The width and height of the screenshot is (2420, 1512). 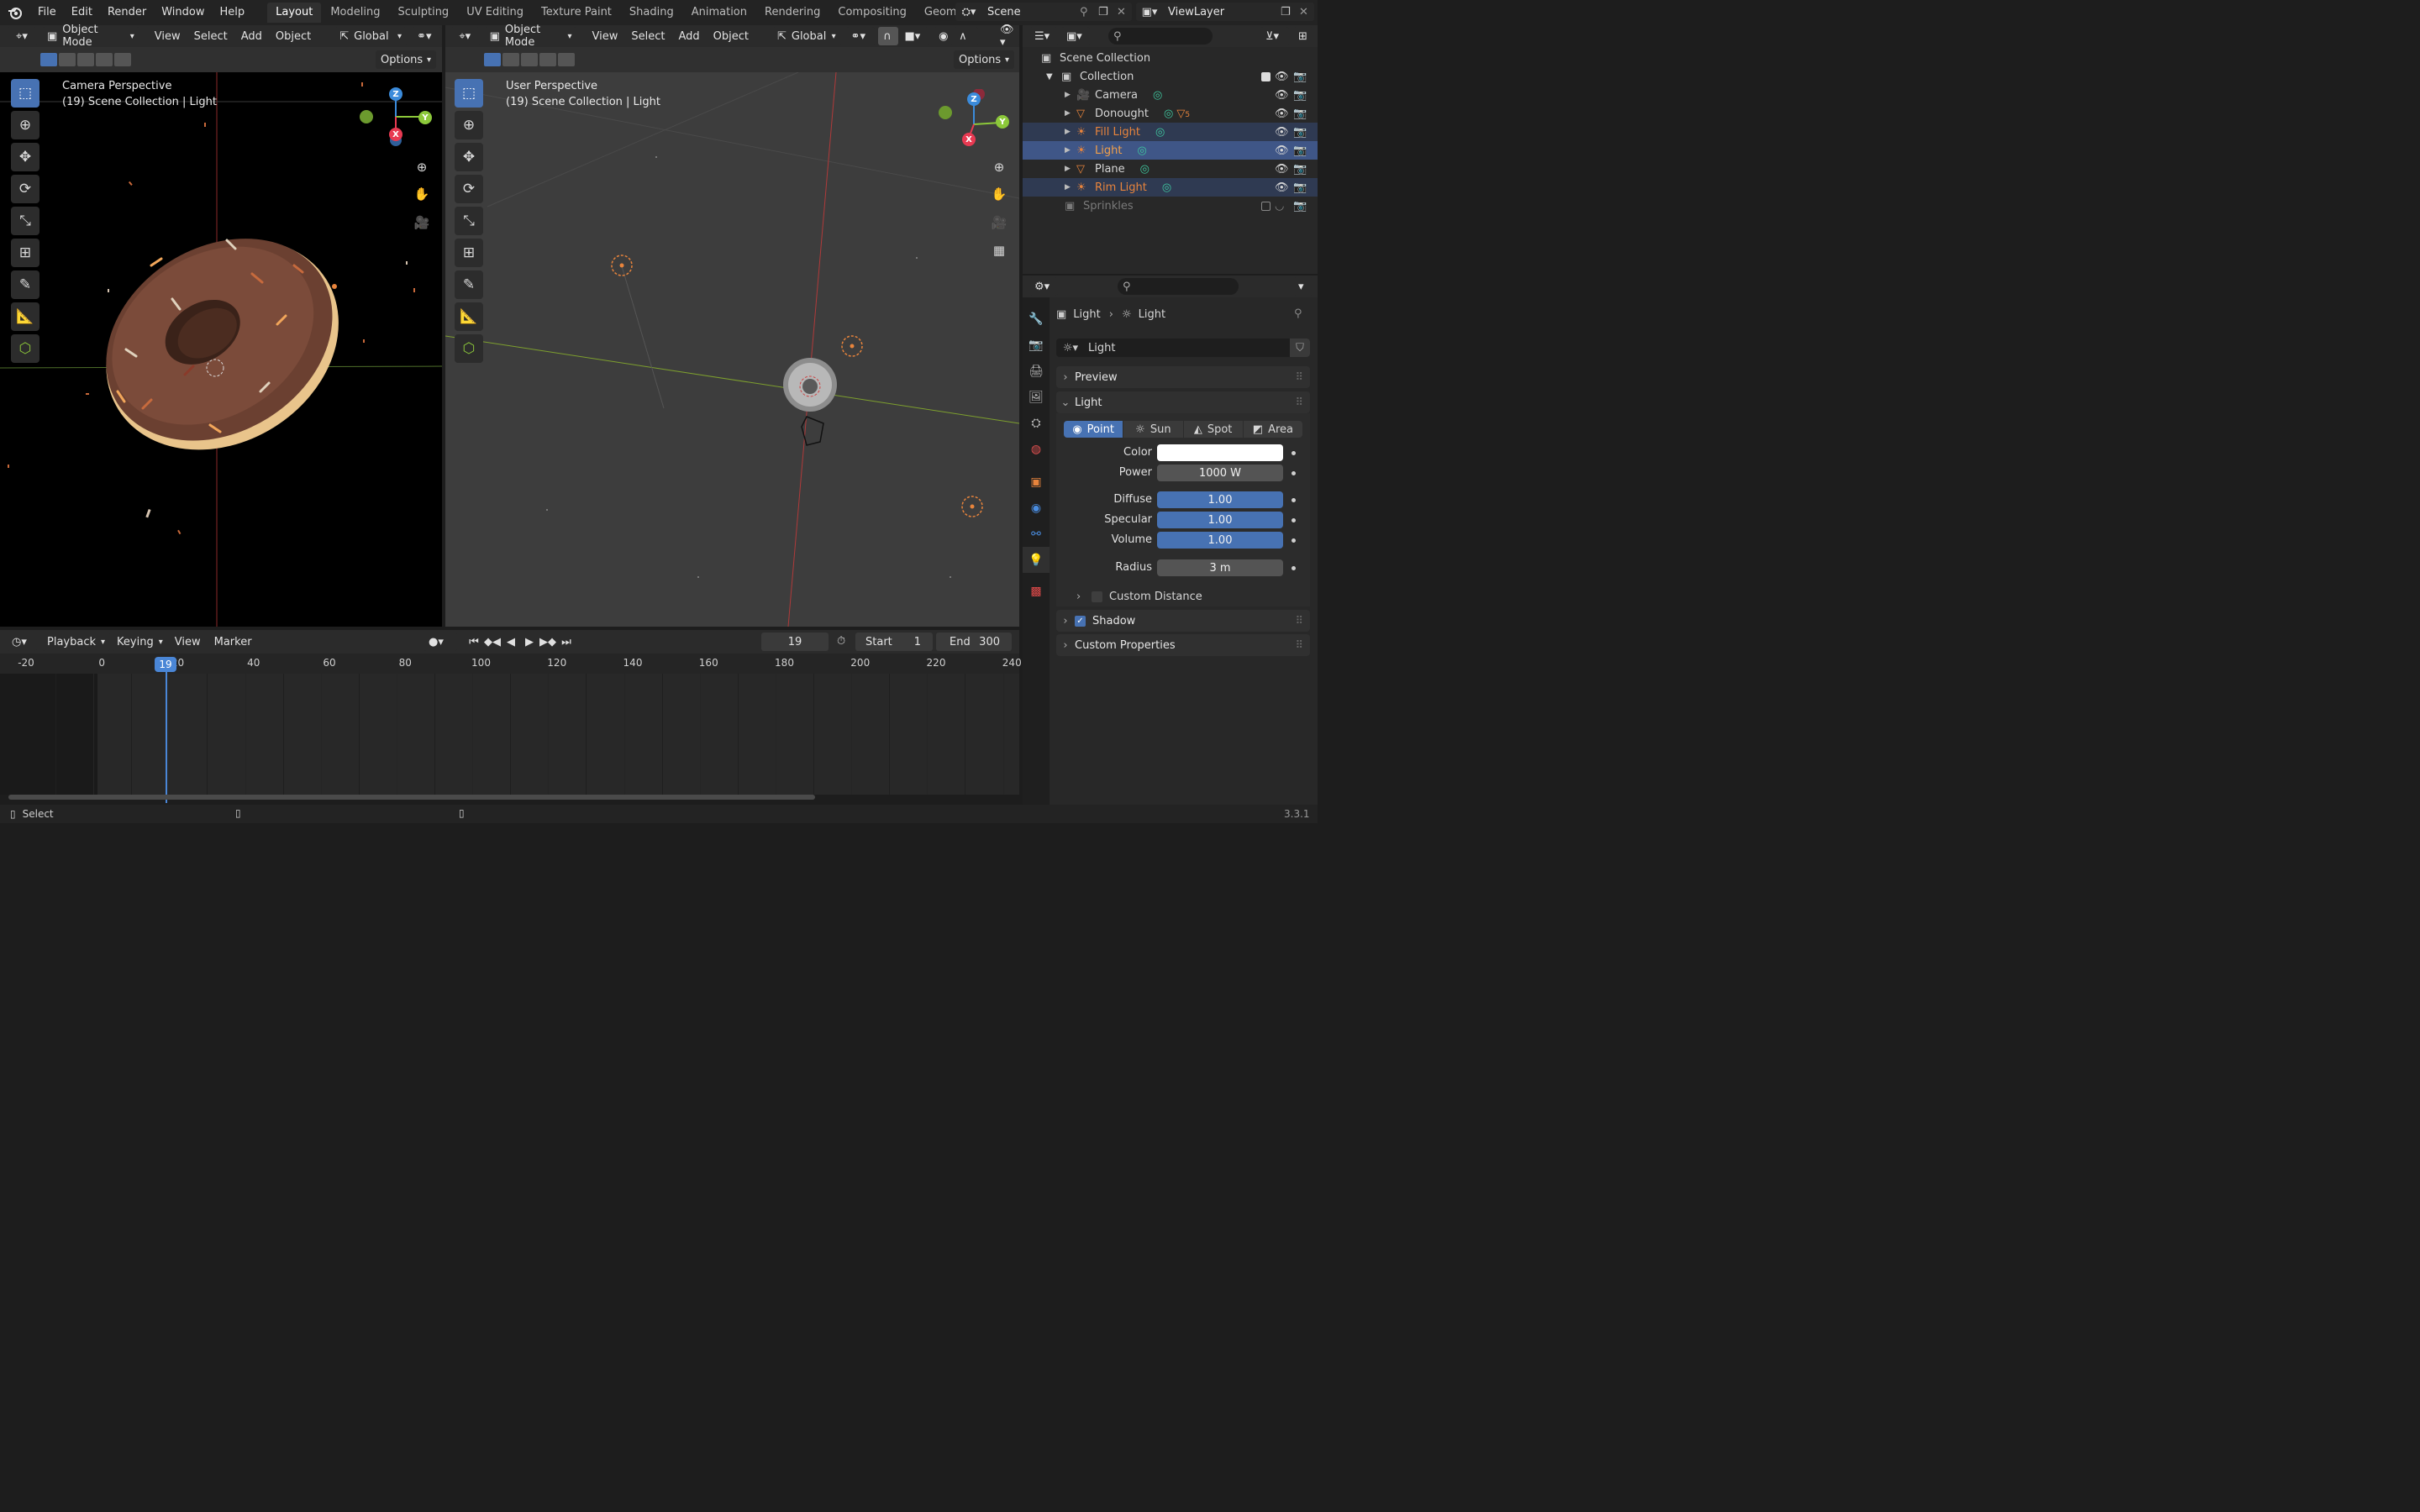 I want to click on outliner-row-scene-collection: ▣ Scene Collection, so click(x=1170, y=58).